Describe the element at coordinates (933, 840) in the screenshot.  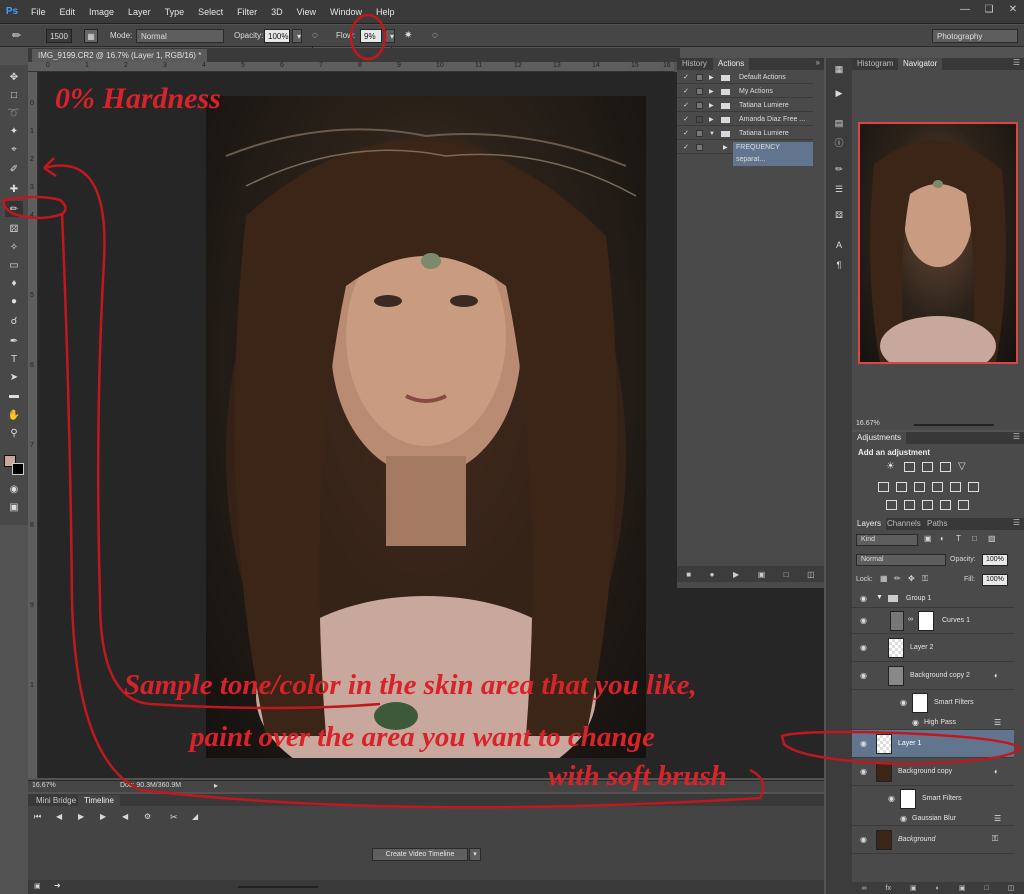
I see `layer-row: ◉ Background ⚿` at that location.